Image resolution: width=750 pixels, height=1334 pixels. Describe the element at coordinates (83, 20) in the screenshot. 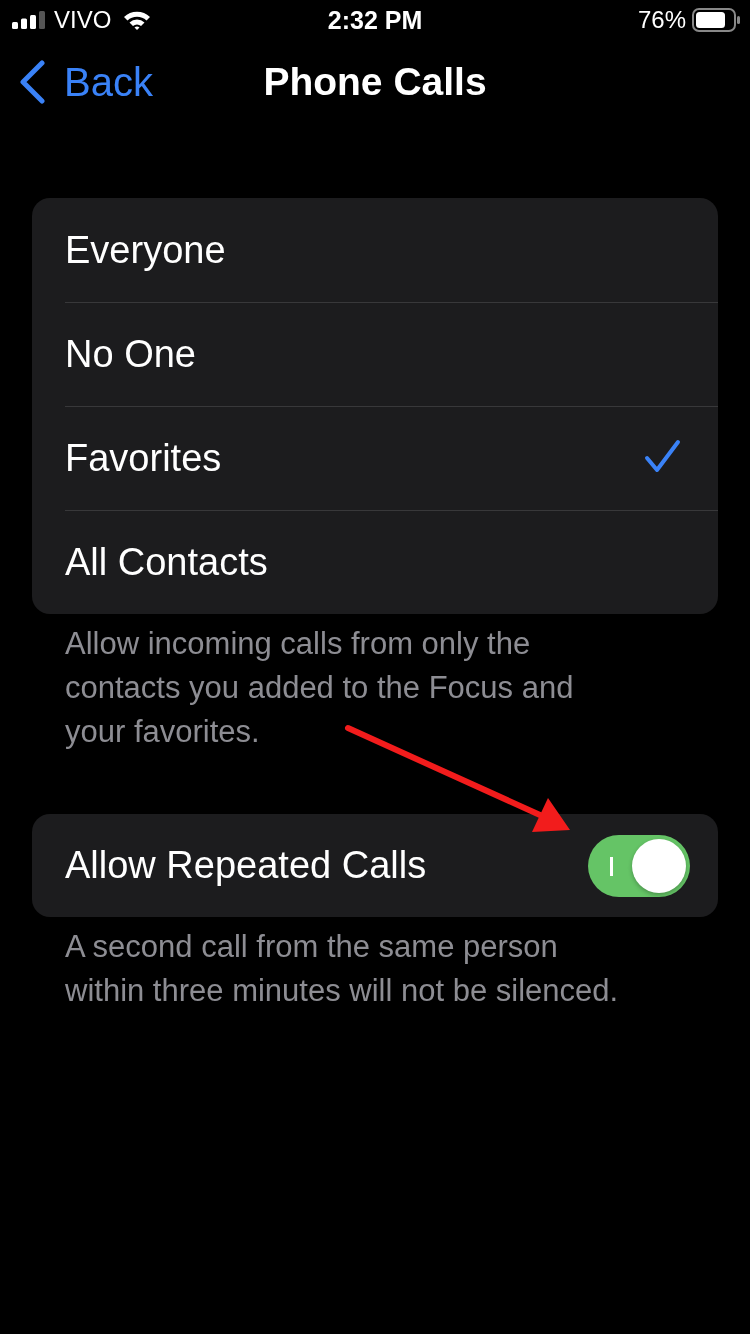

I see `carrier-name: VIVO` at that location.